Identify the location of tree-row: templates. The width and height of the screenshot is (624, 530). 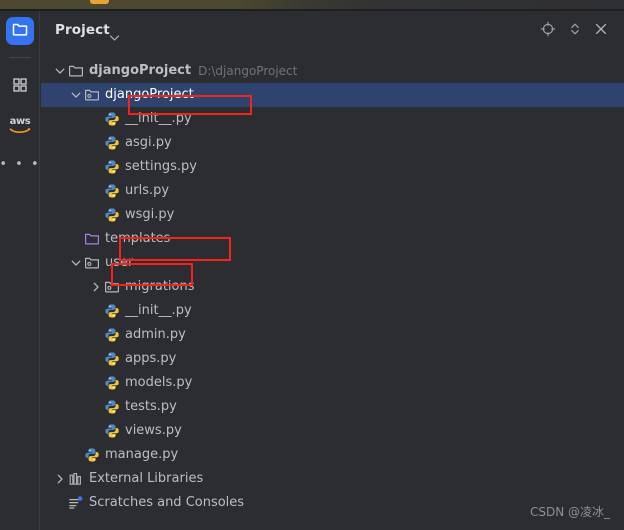
(332, 239).